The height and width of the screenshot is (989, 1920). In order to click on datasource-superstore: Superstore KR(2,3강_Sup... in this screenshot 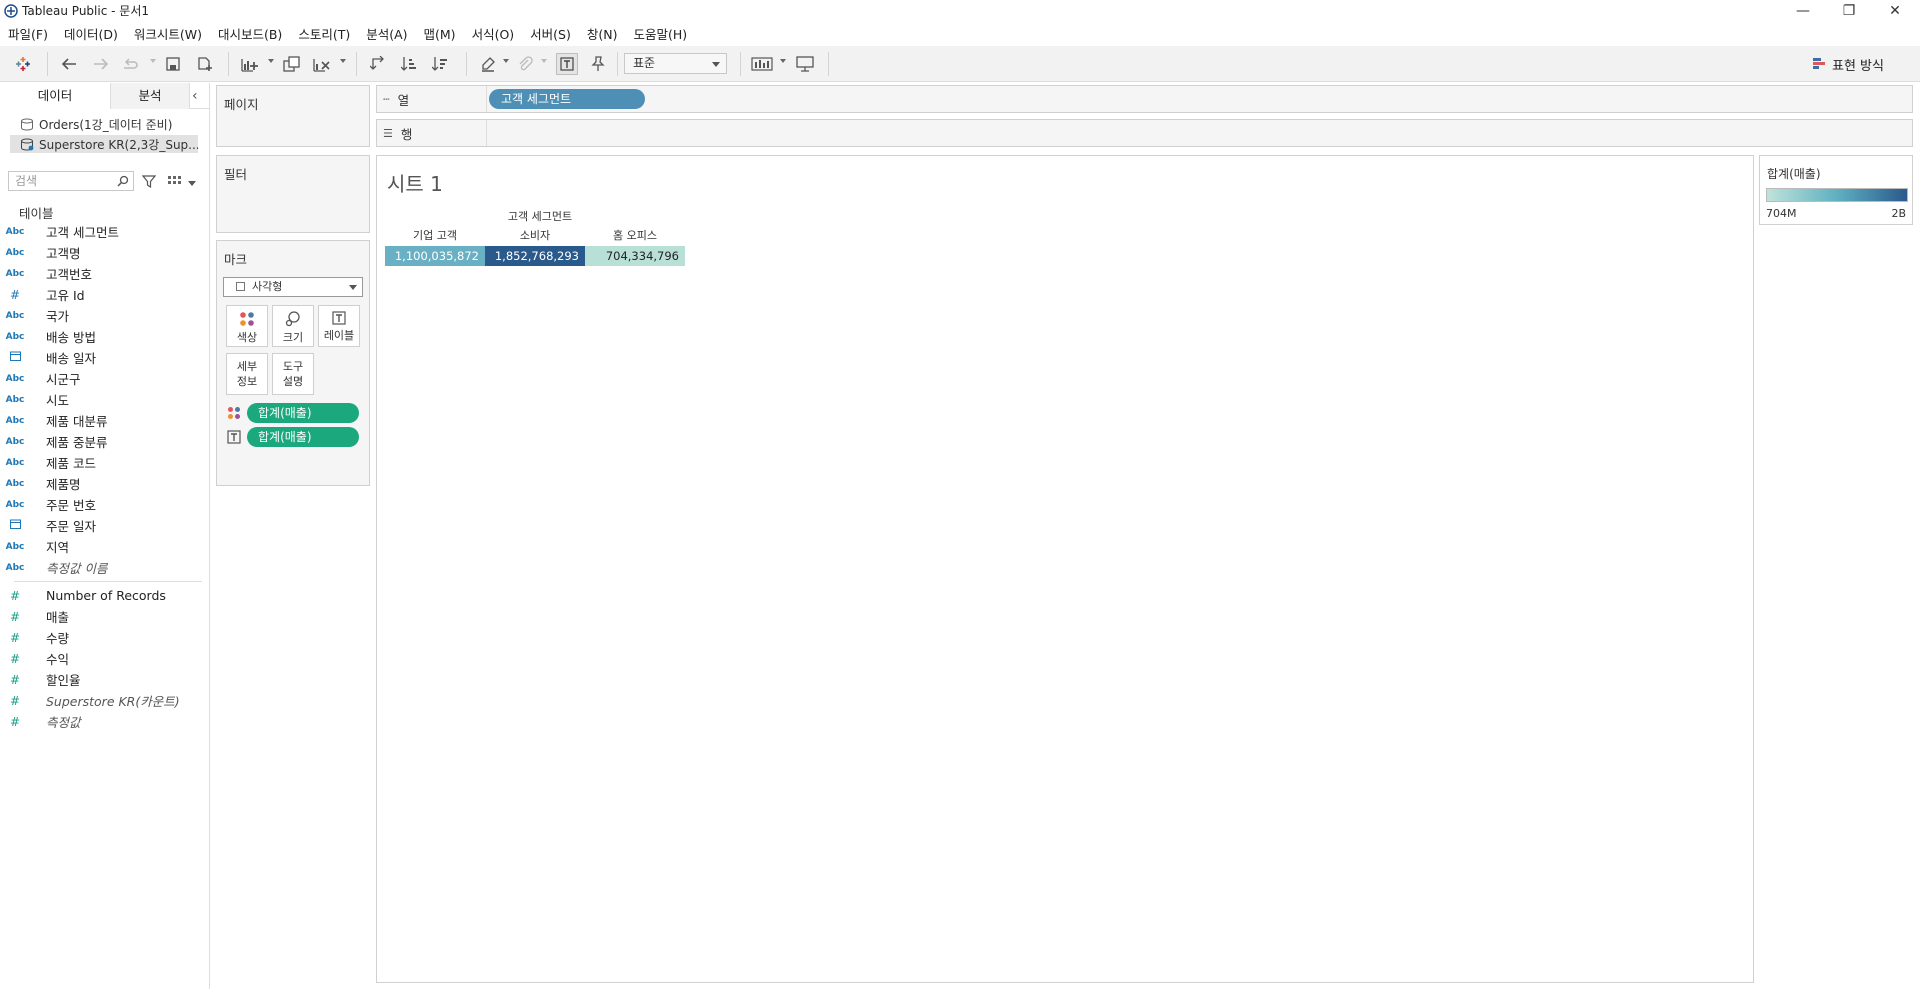, I will do `click(104, 144)`.